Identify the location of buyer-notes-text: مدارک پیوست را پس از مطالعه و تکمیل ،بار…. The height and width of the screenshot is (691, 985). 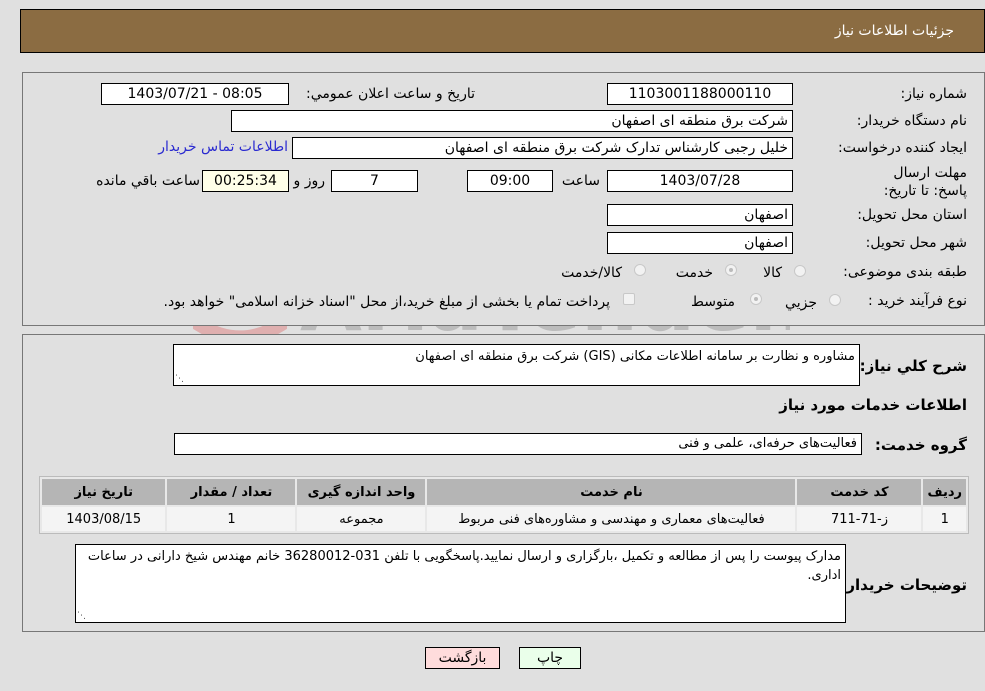
(464, 566).